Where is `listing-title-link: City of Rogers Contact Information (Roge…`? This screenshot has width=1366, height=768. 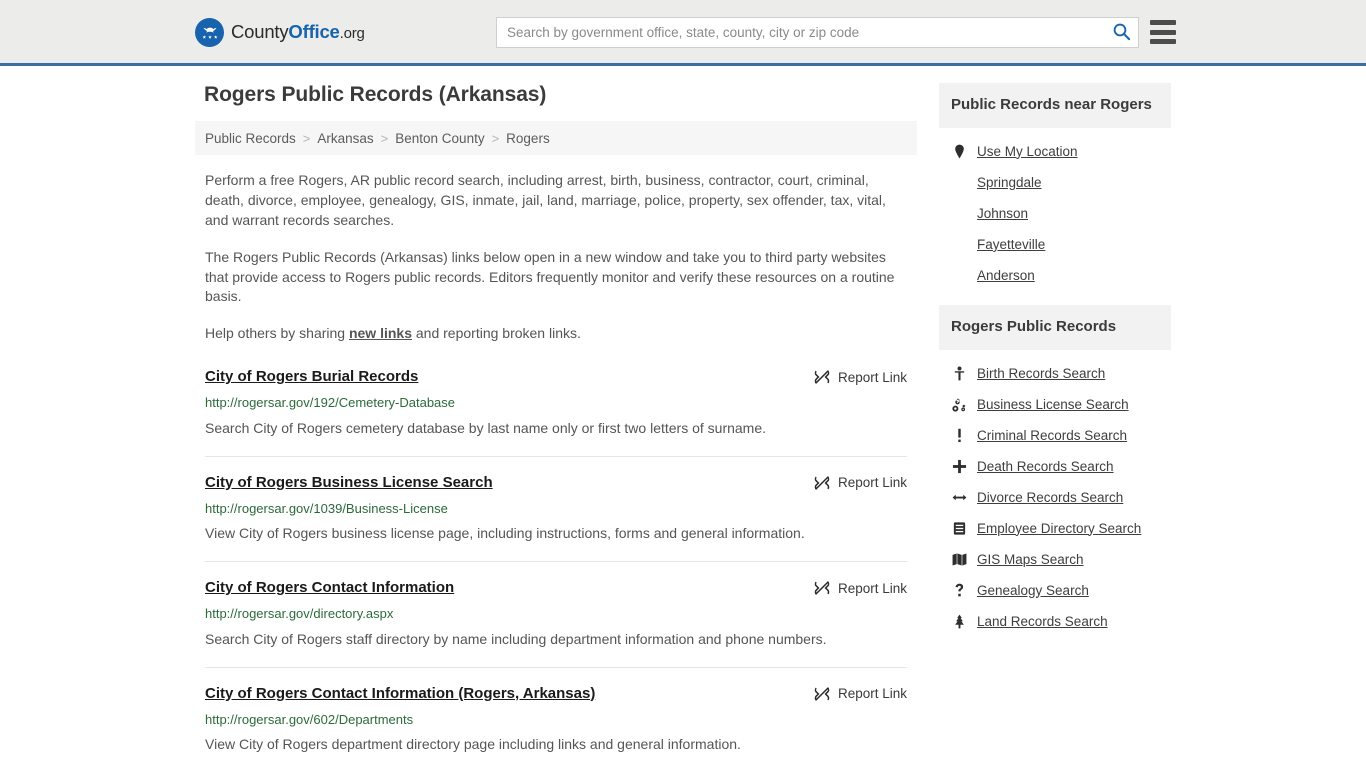 listing-title-link: City of Rogers Contact Information (Roge… is located at coordinates (400, 694).